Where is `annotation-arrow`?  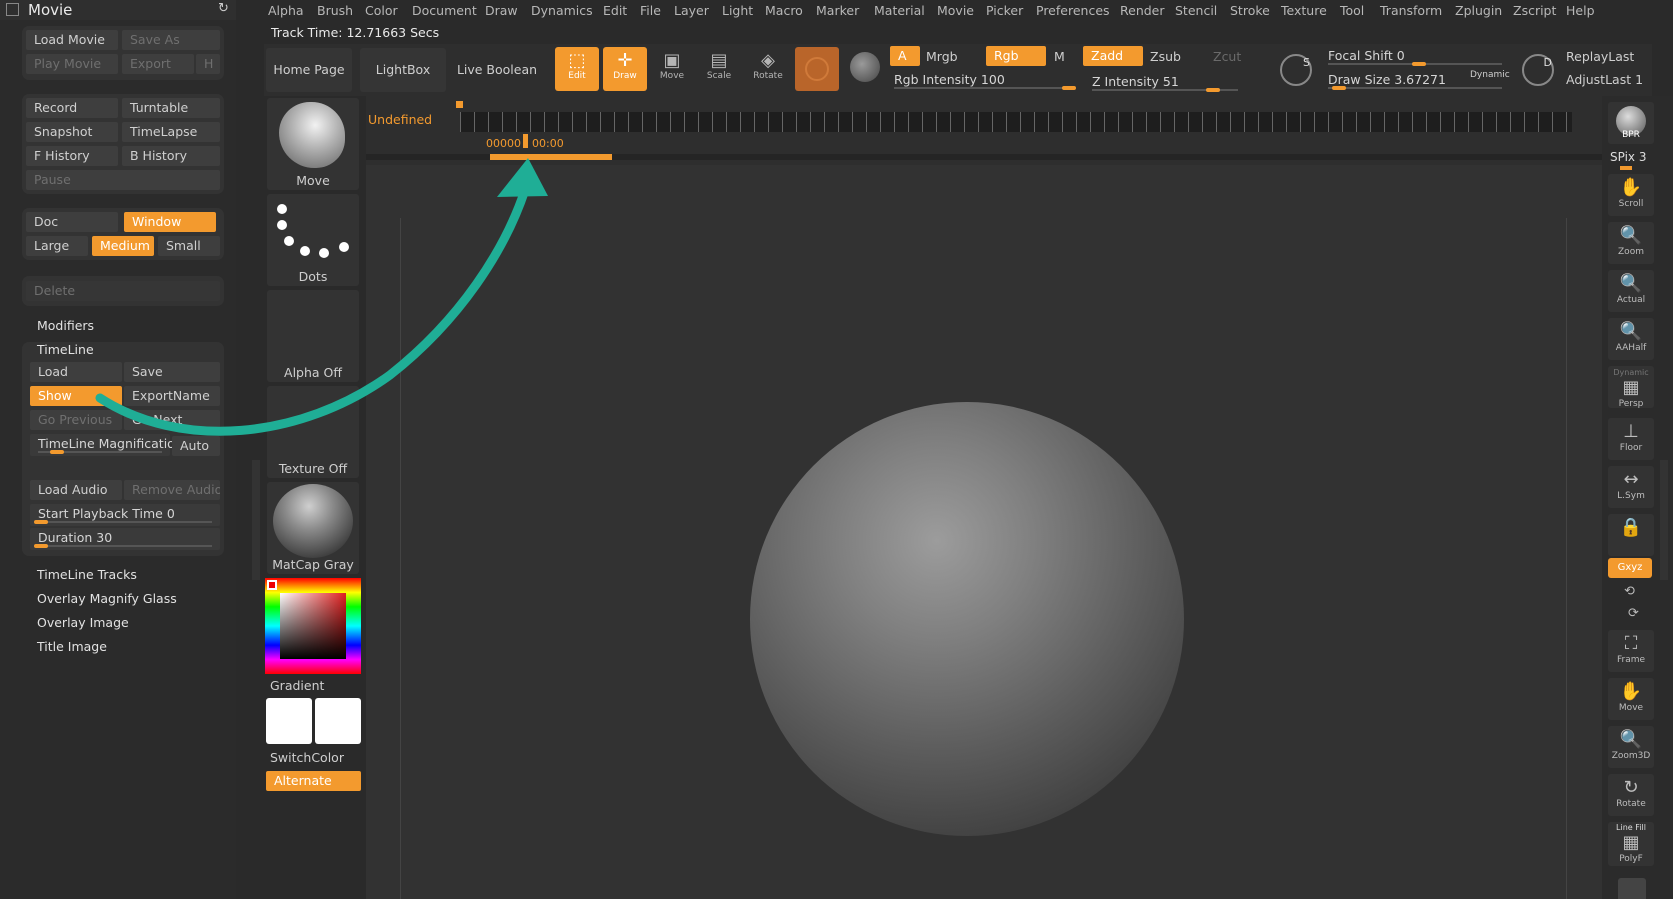 annotation-arrow is located at coordinates (321, 297).